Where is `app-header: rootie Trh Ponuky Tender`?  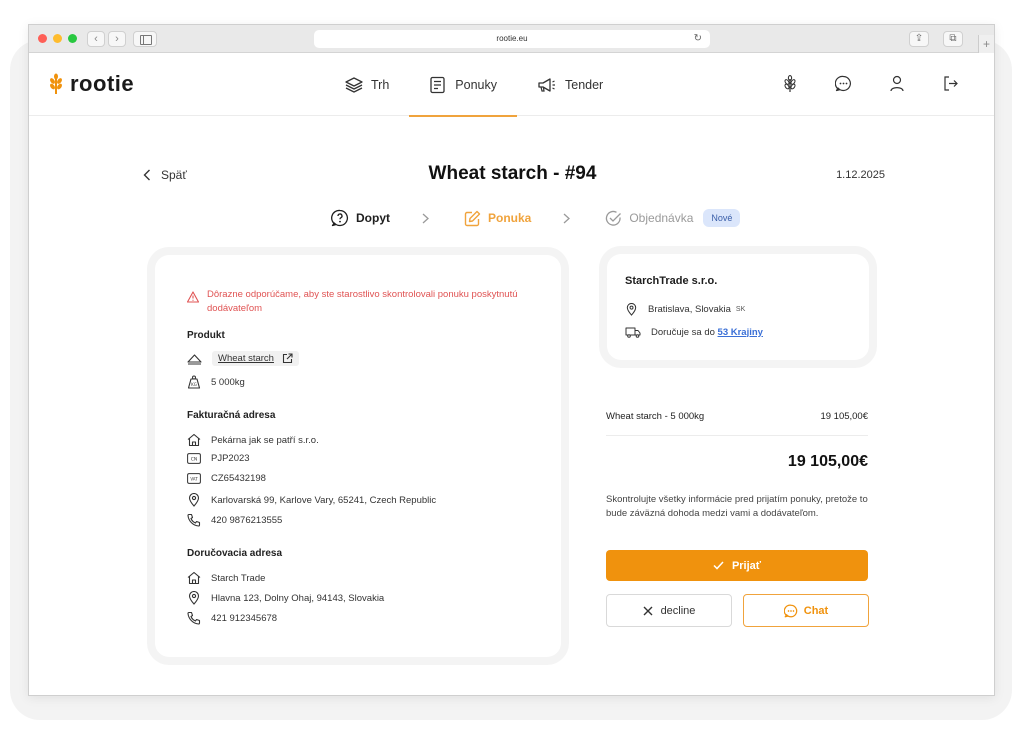 app-header: rootie Trh Ponuky Tender is located at coordinates (511, 85).